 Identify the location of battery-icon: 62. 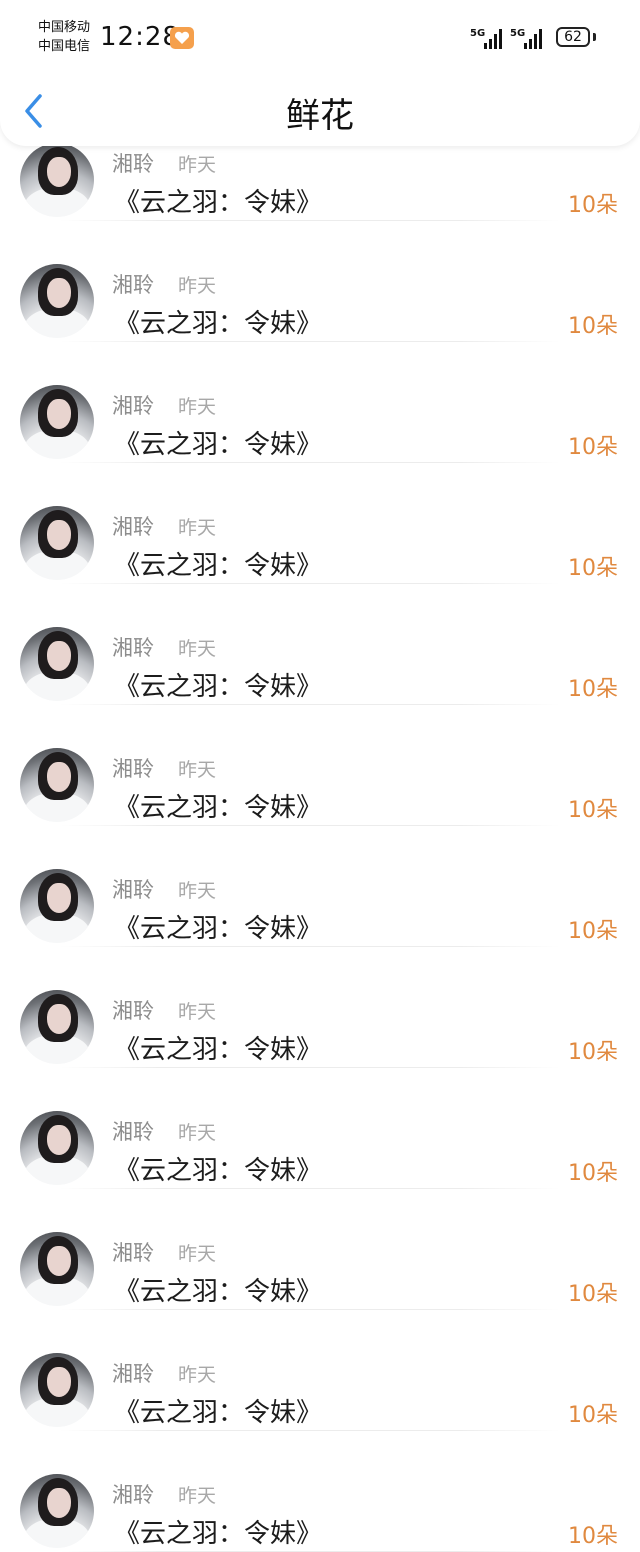
(573, 37).